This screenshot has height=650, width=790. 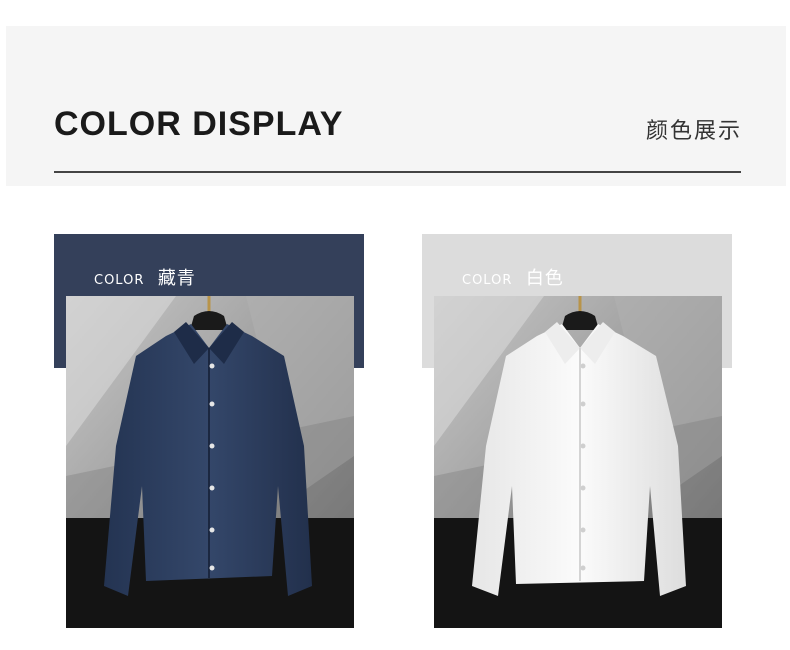 I want to click on page-subtitle: 颜色展示, so click(x=693, y=131).